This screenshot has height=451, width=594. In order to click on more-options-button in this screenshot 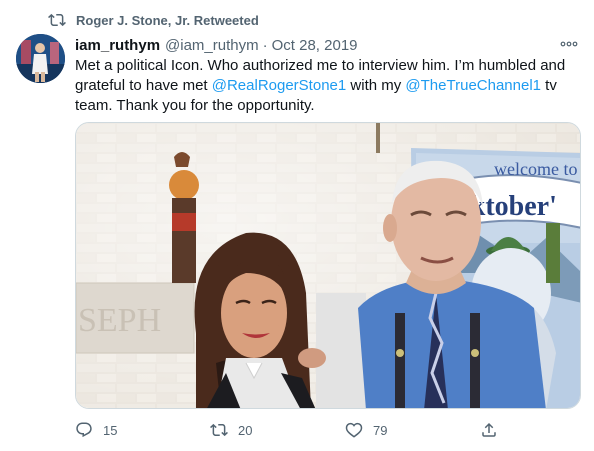, I will do `click(569, 44)`.